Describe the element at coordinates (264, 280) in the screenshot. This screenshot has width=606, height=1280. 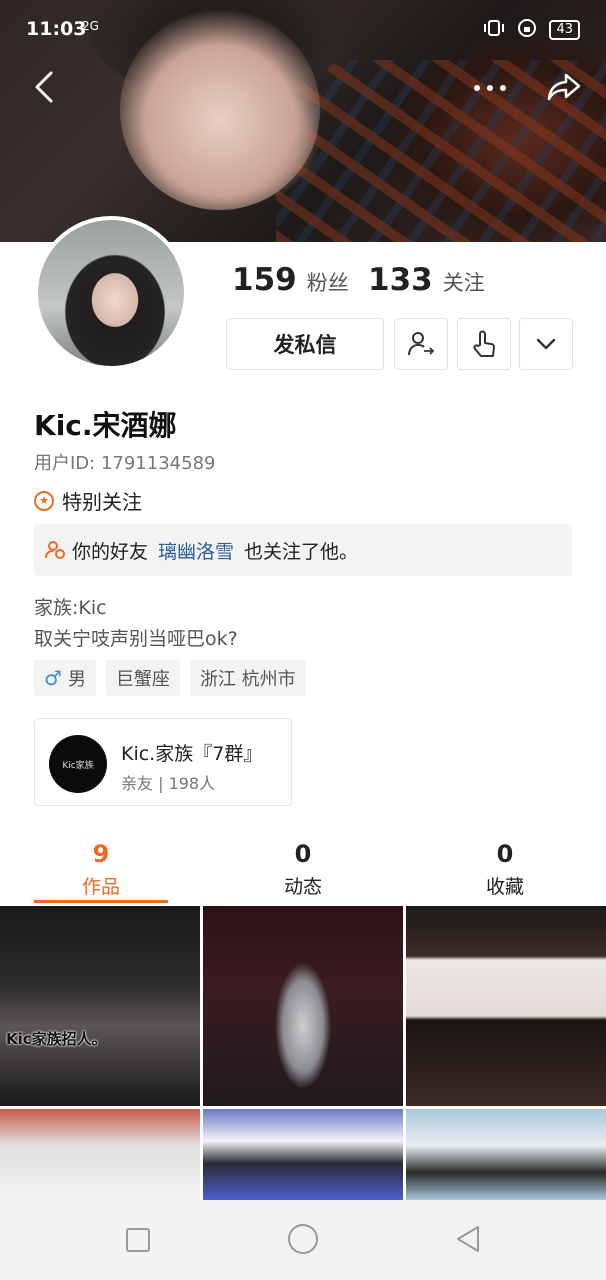
I see `fans-count: 159` at that location.